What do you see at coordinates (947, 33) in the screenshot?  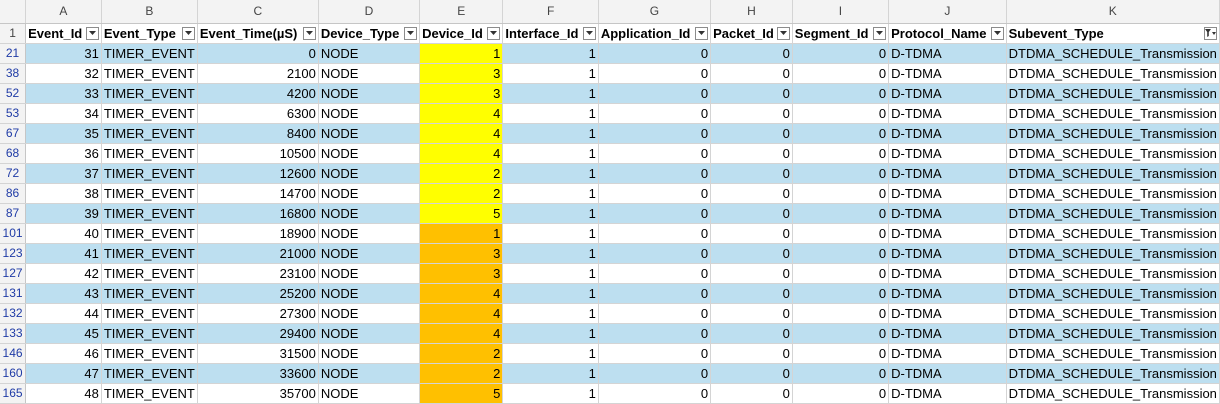 I see `header-cell: Protocol_Name` at bounding box center [947, 33].